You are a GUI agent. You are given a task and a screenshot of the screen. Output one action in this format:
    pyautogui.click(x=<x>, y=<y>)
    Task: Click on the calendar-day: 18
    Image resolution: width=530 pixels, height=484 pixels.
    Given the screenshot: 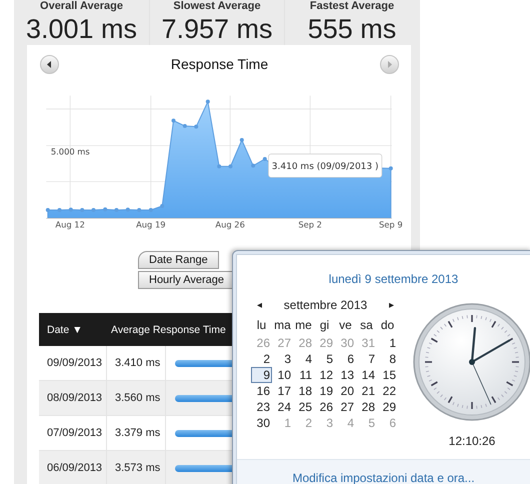 What is the action you would take?
    pyautogui.click(x=303, y=391)
    